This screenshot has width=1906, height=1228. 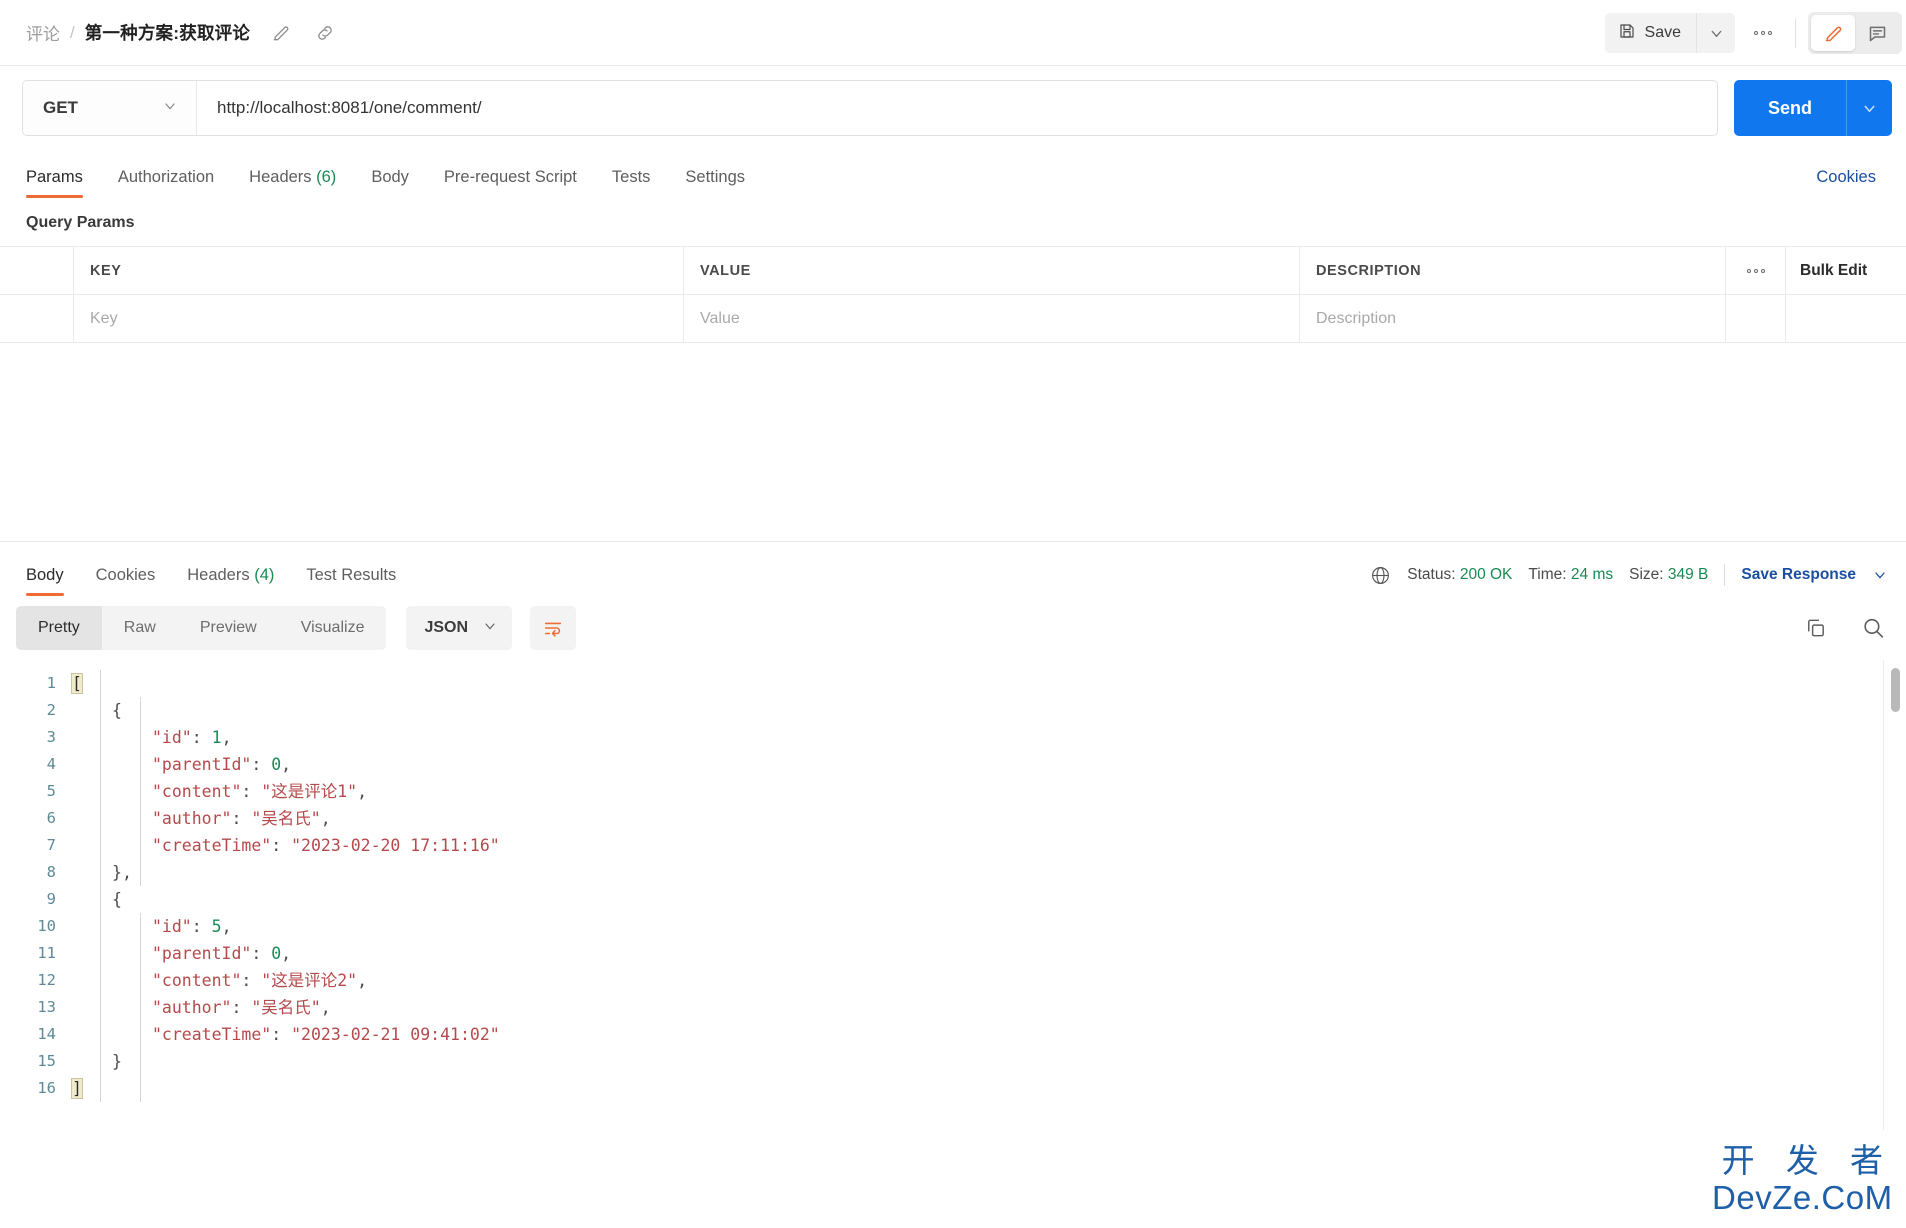 I want to click on code-token: [, so click(x=77, y=683).